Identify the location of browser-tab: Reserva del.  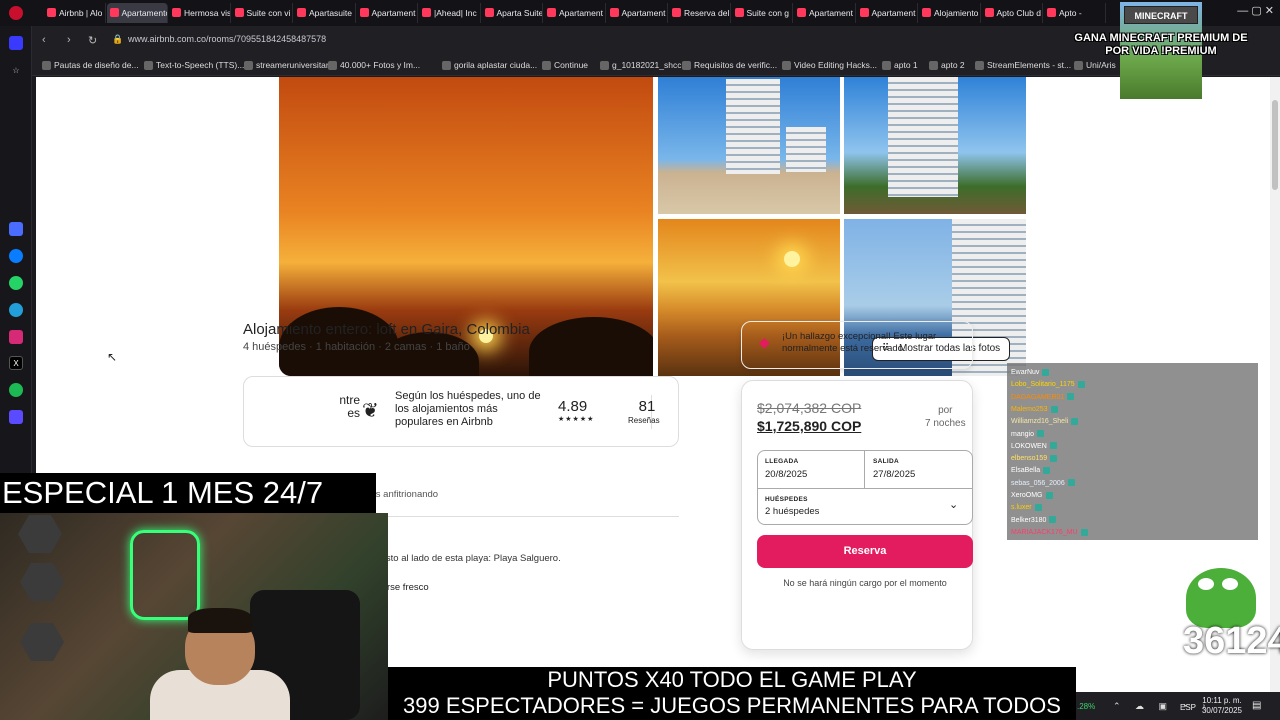
(700, 13).